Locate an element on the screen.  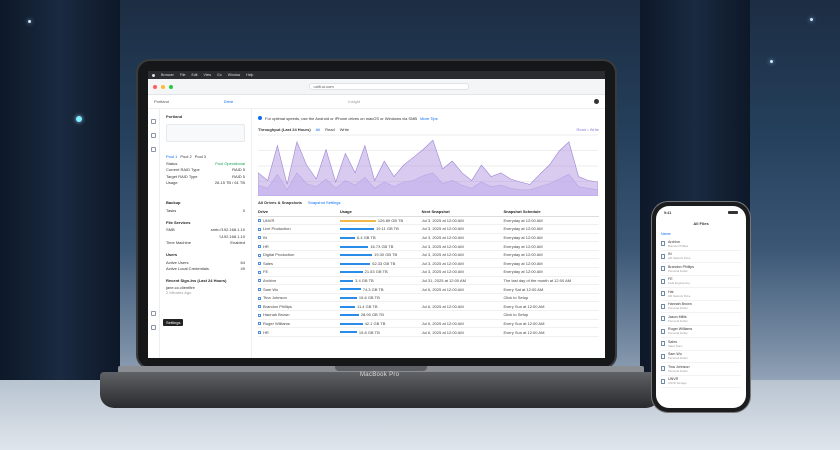
col-header: Drive is located at coordinates (299, 212).